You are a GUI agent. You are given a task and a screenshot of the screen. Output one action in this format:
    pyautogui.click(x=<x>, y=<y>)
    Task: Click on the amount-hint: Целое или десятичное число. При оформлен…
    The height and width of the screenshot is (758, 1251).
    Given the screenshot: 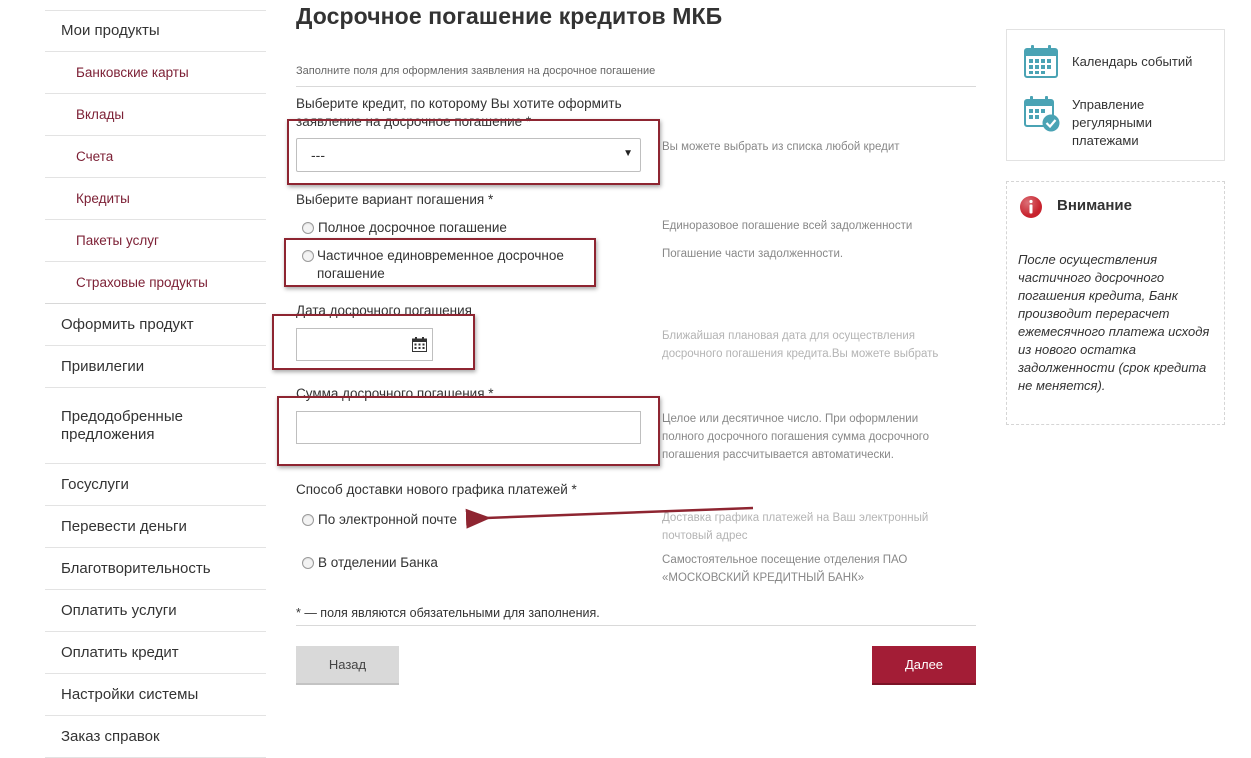 What is the action you would take?
    pyautogui.click(x=796, y=437)
    